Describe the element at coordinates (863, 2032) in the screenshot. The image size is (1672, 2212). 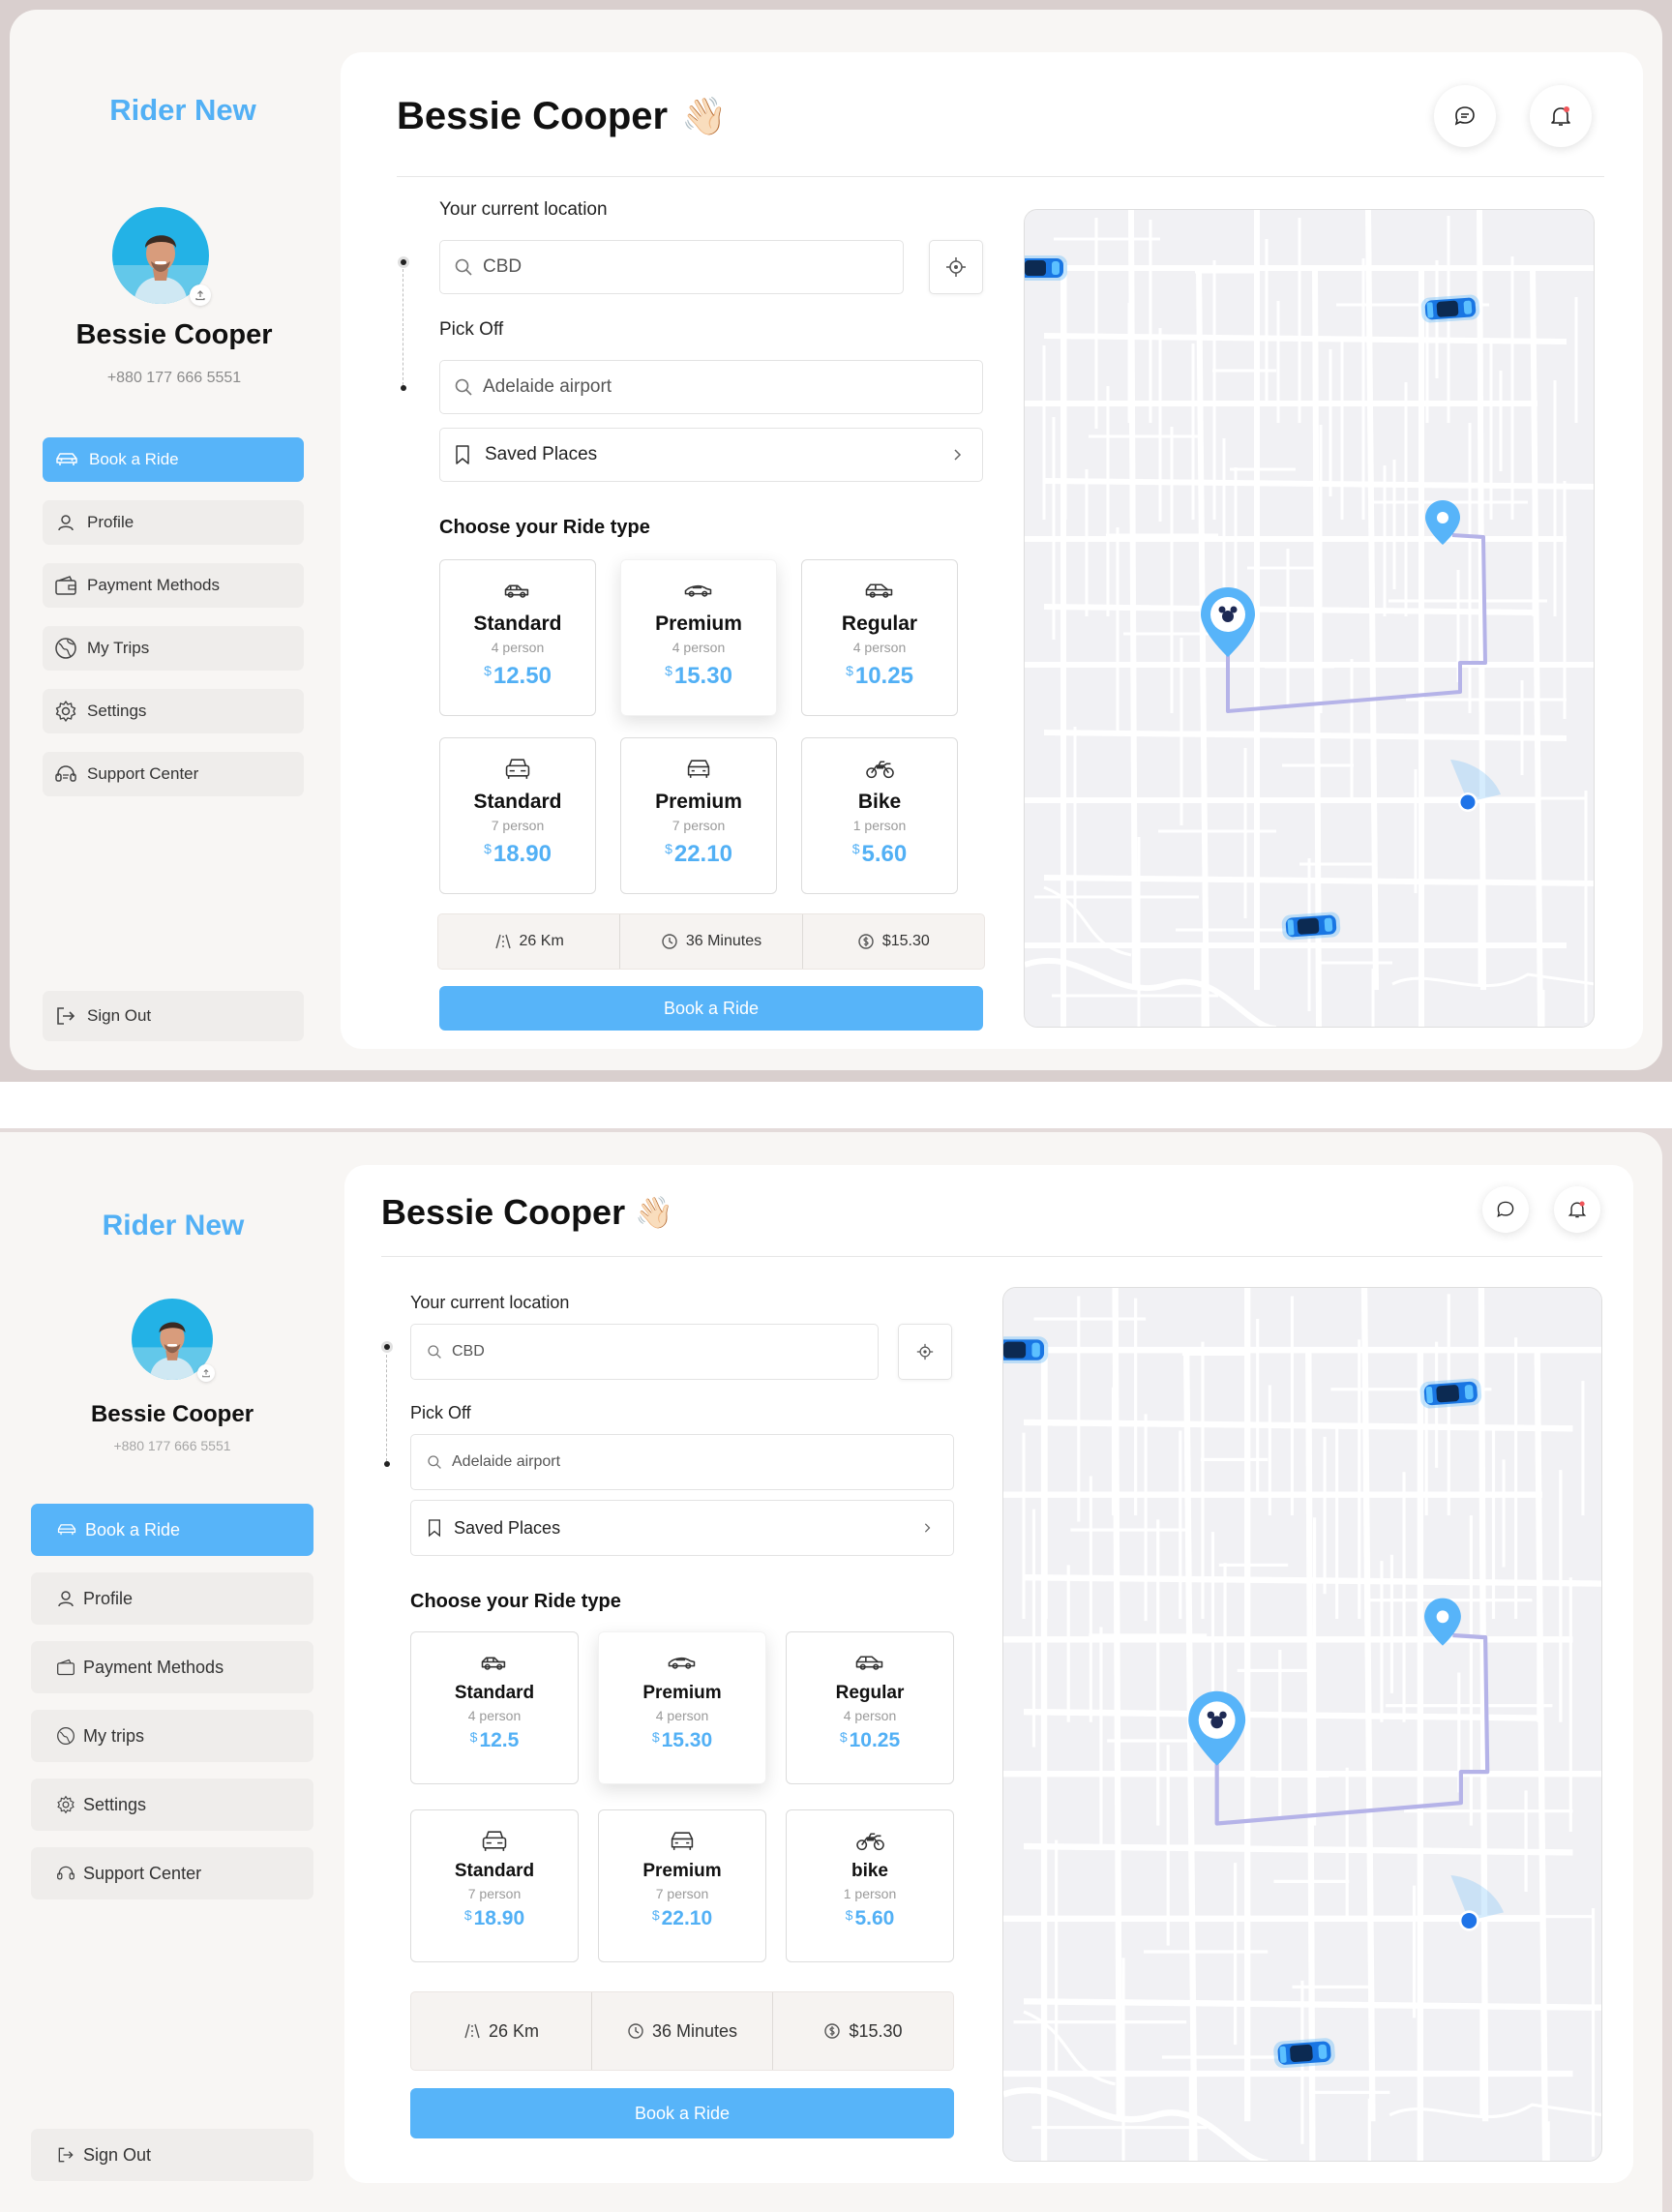
I see `fare-cell: $15.30` at that location.